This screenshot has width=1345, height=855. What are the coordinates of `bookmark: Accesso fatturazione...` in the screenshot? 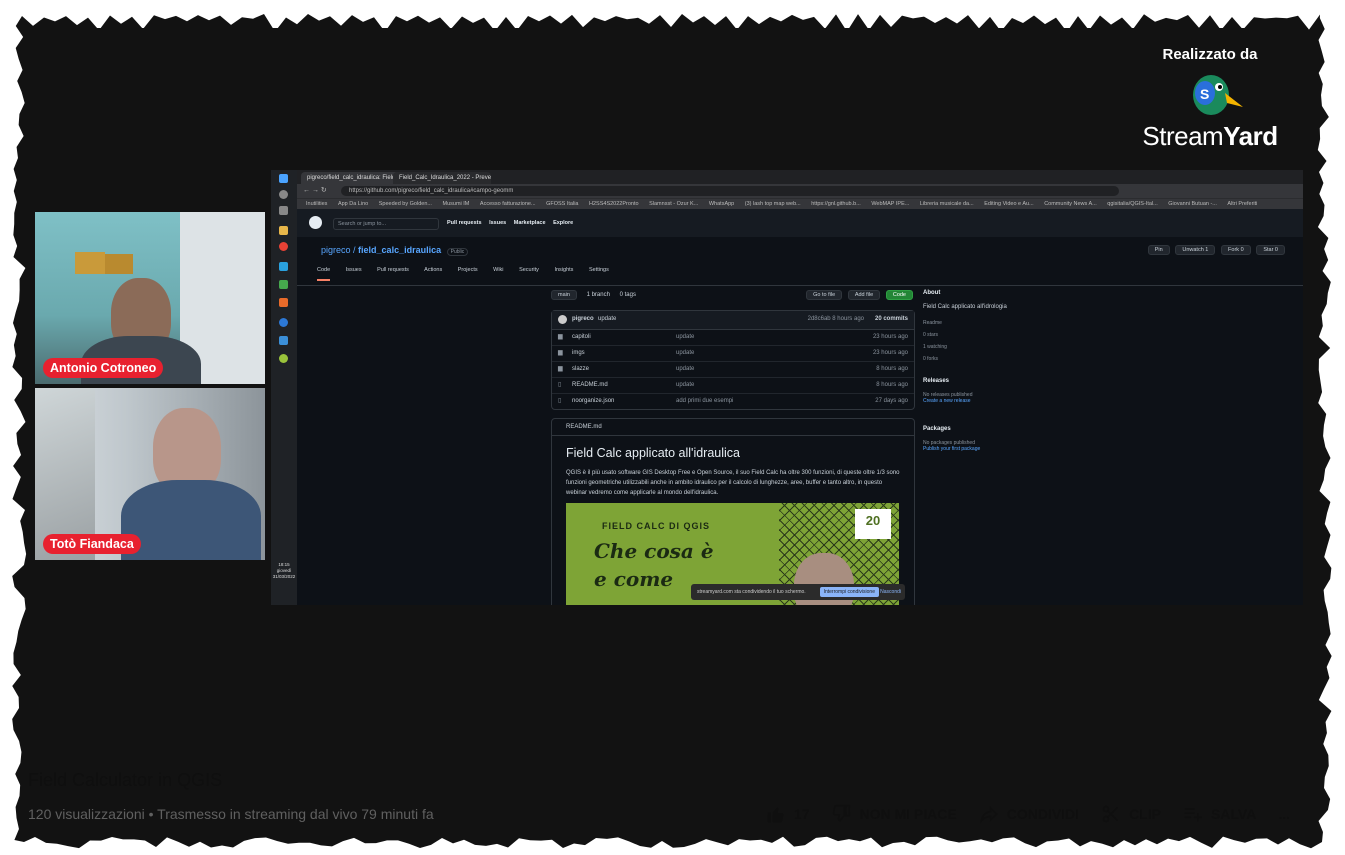 It's located at (508, 204).